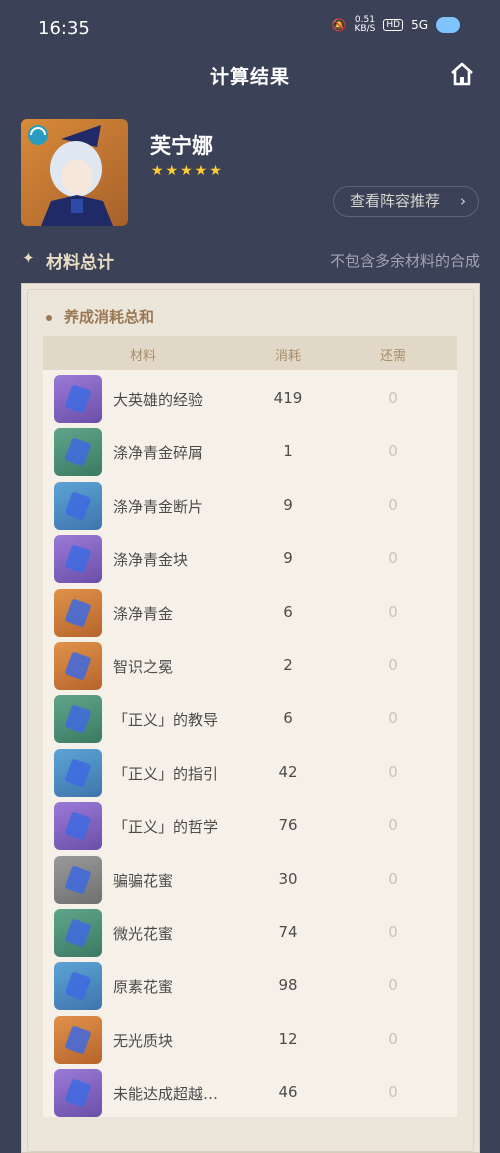 The width and height of the screenshot is (500, 1153). I want to click on home-icon, so click(462, 74).